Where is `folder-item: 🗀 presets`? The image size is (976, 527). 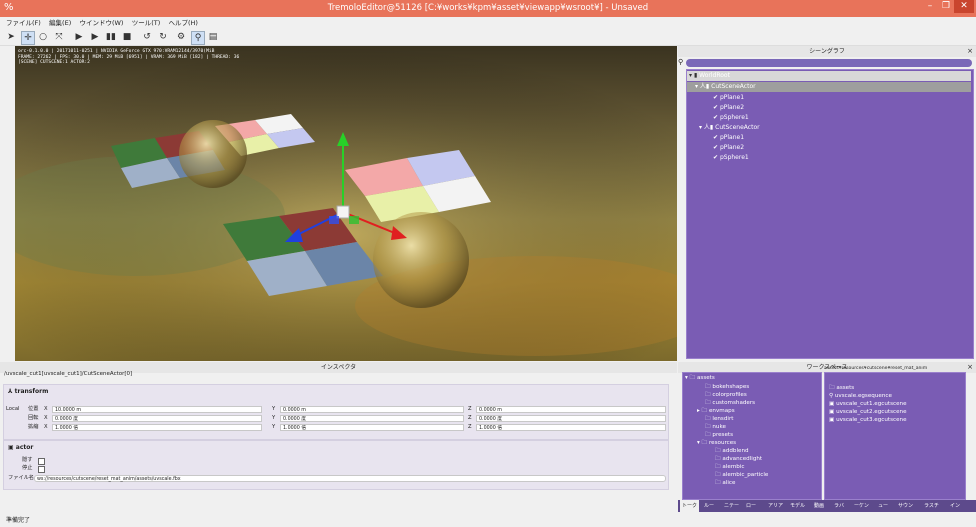
folder-item: 🗀 presets is located at coordinates (719, 435).